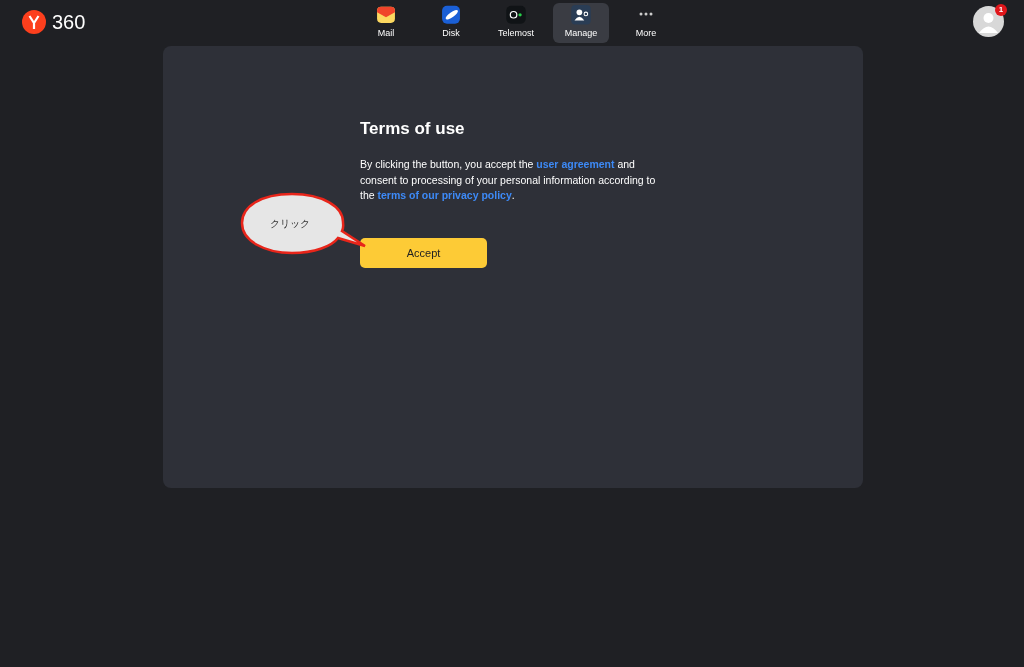  Describe the element at coordinates (1001, 10) in the screenshot. I see `notification-badge: 1` at that location.